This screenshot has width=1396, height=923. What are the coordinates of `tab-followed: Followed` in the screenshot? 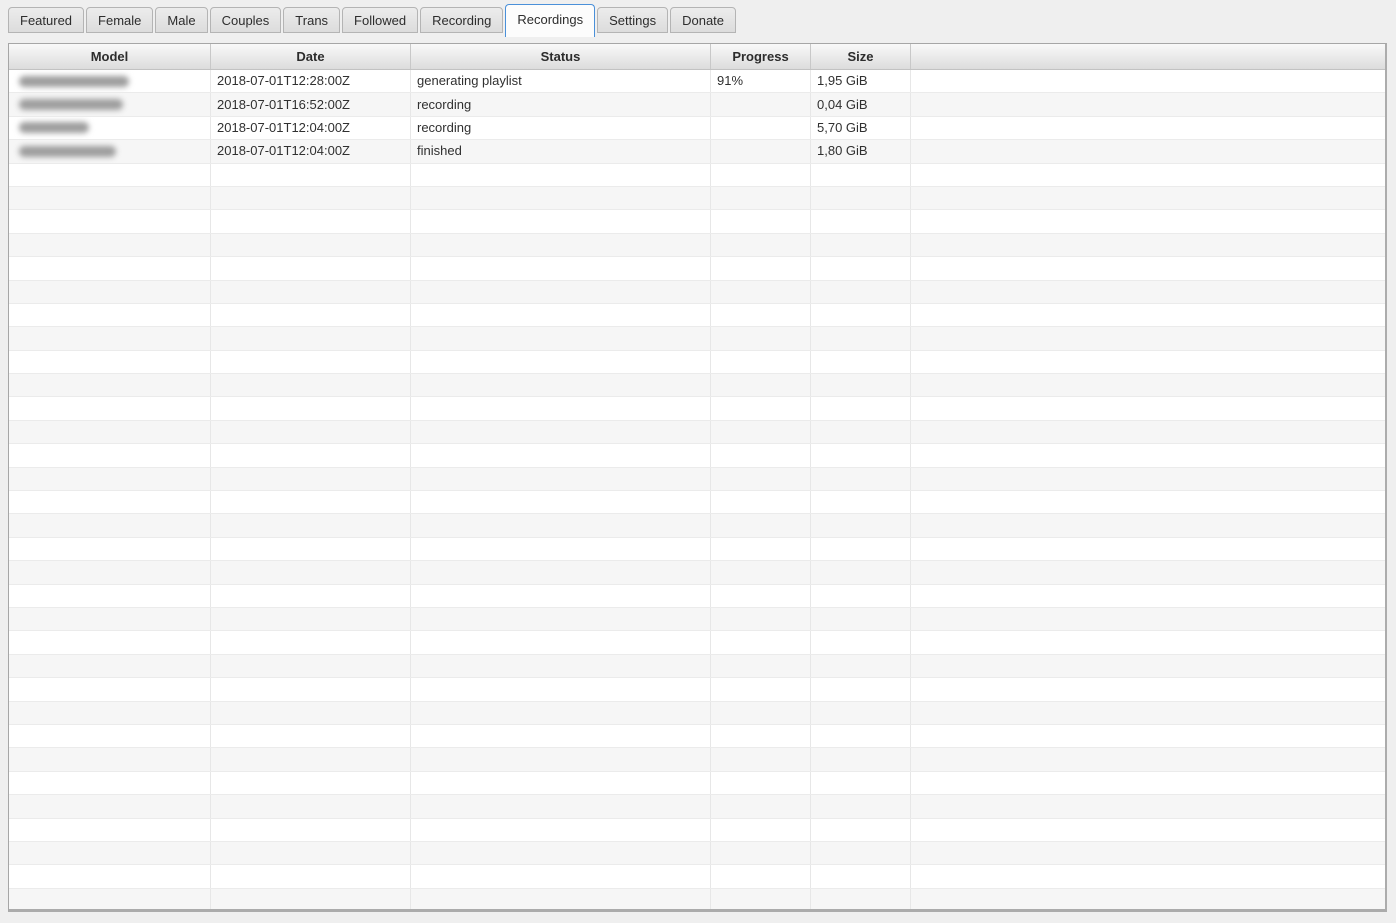 It's located at (380, 20).